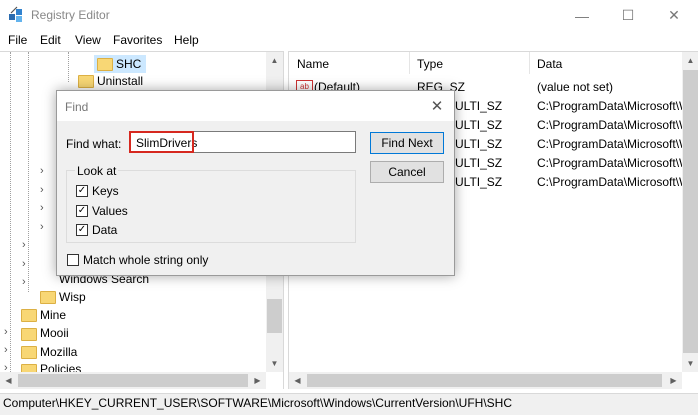 This screenshot has width=698, height=415. What do you see at coordinates (82, 211) in the screenshot?
I see `values-checkbox: ✓` at bounding box center [82, 211].